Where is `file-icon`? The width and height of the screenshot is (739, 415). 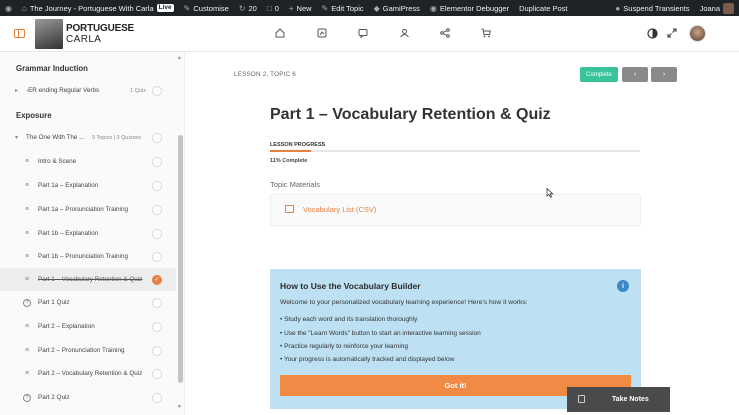
file-icon is located at coordinates (289, 209).